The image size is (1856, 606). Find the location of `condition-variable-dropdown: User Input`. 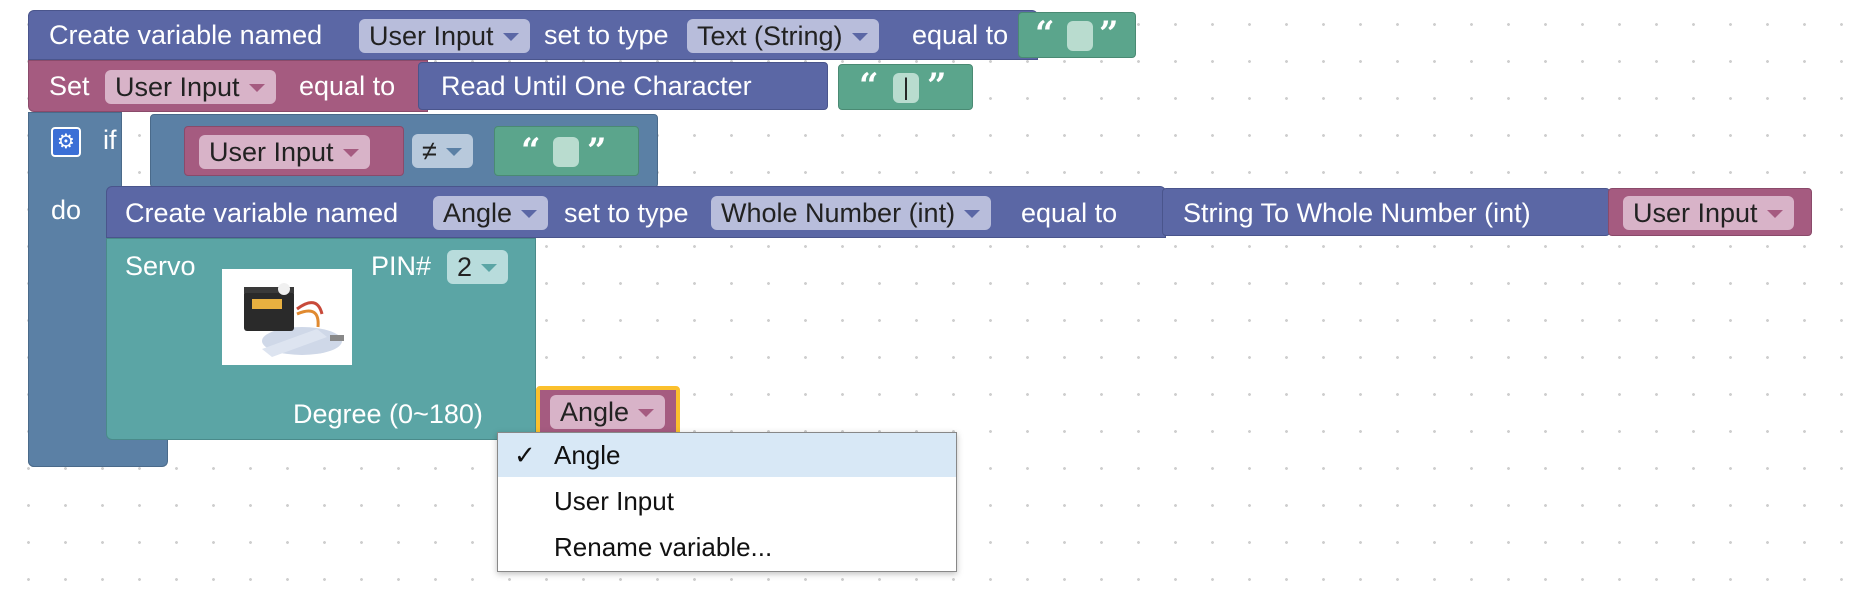

condition-variable-dropdown: User Input is located at coordinates (284, 152).